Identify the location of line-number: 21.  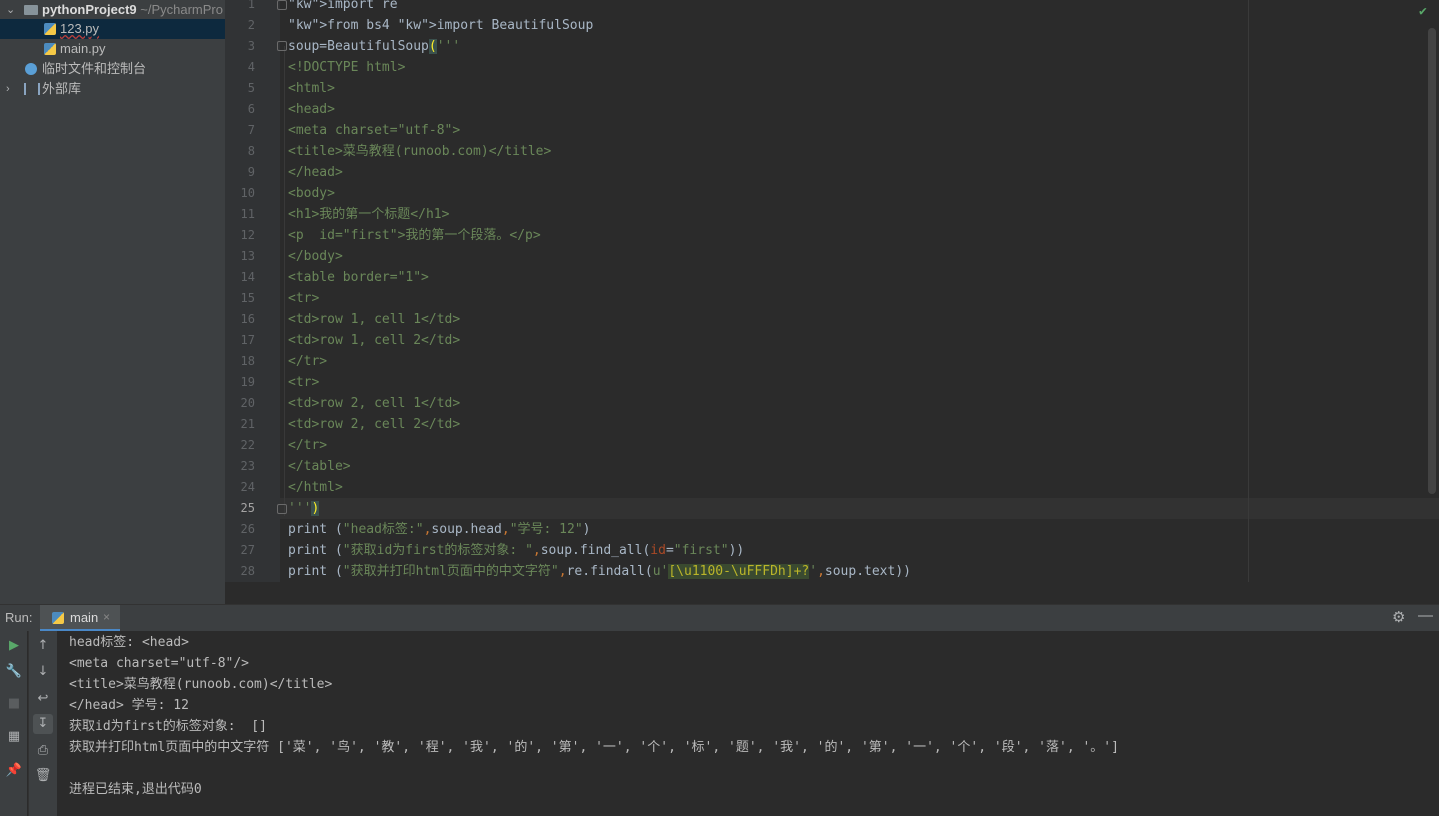
(240, 424).